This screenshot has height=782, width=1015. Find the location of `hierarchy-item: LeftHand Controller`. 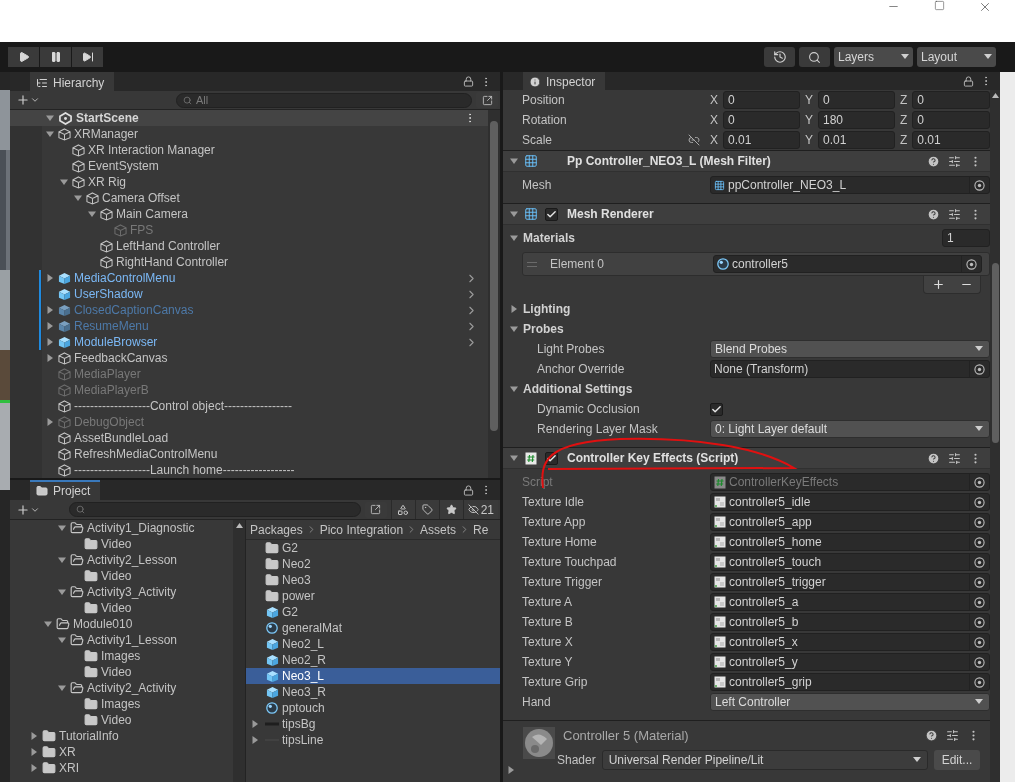

hierarchy-item: LeftHand Controller is located at coordinates (168, 246).